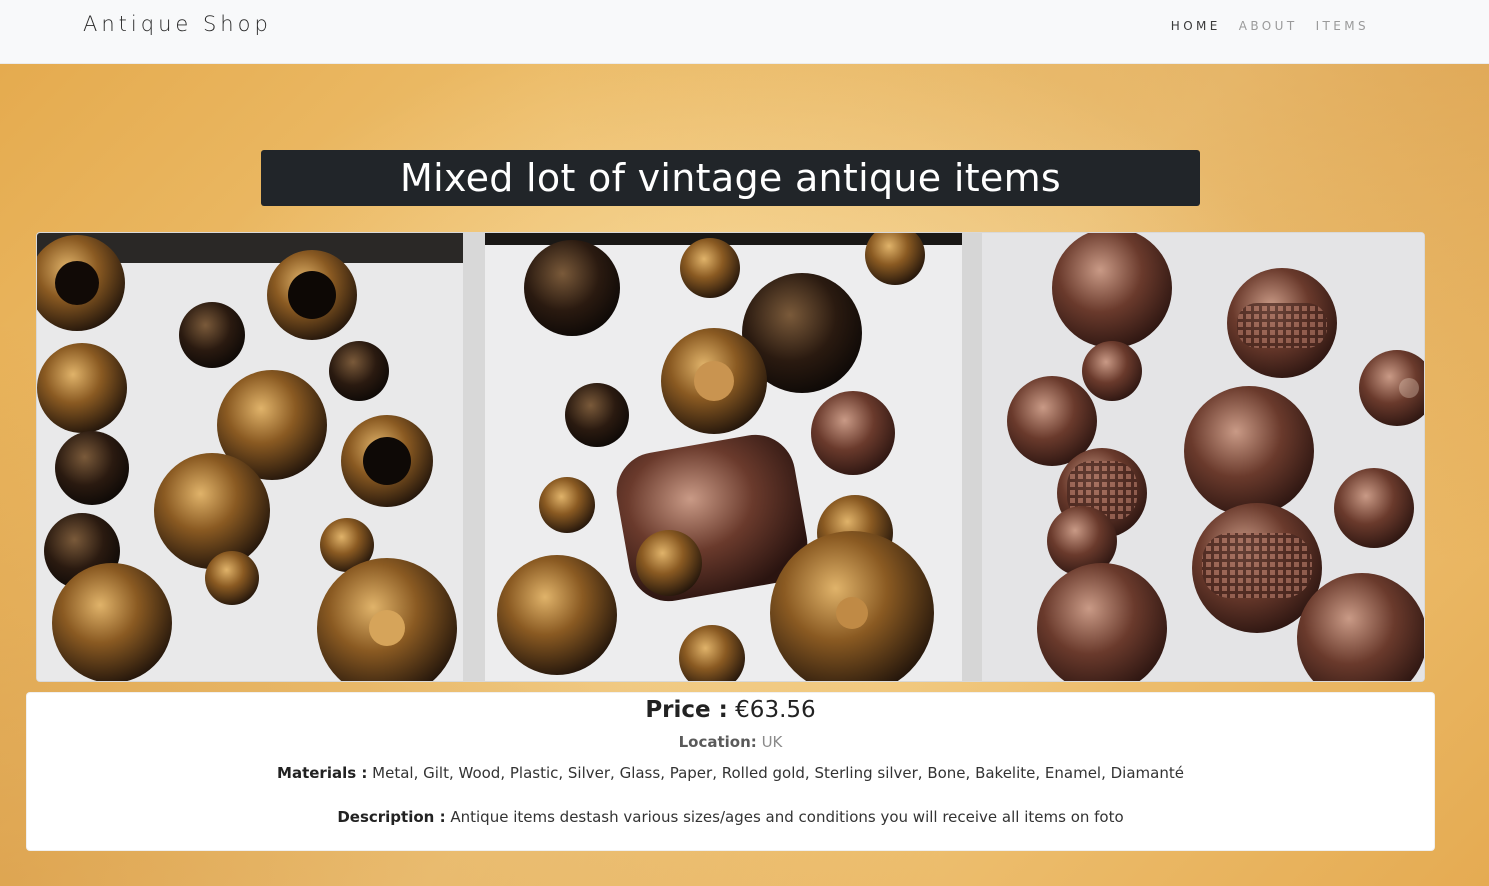 The image size is (1489, 886). Describe the element at coordinates (1342, 26) in the screenshot. I see `nav-items: ITEMS` at that location.